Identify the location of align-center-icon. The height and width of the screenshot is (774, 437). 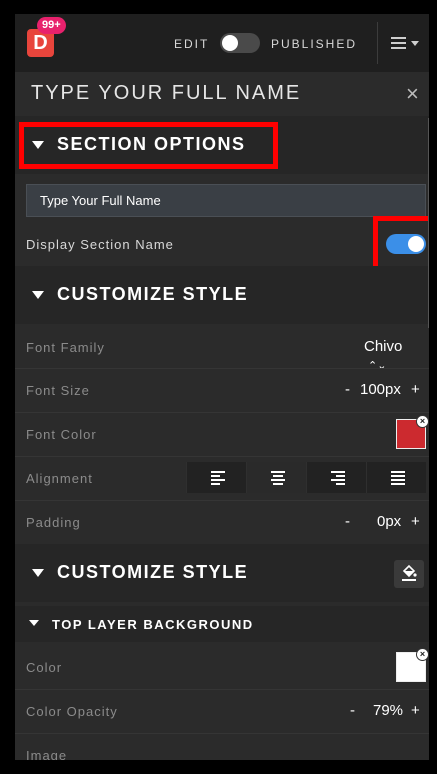
(278, 479).